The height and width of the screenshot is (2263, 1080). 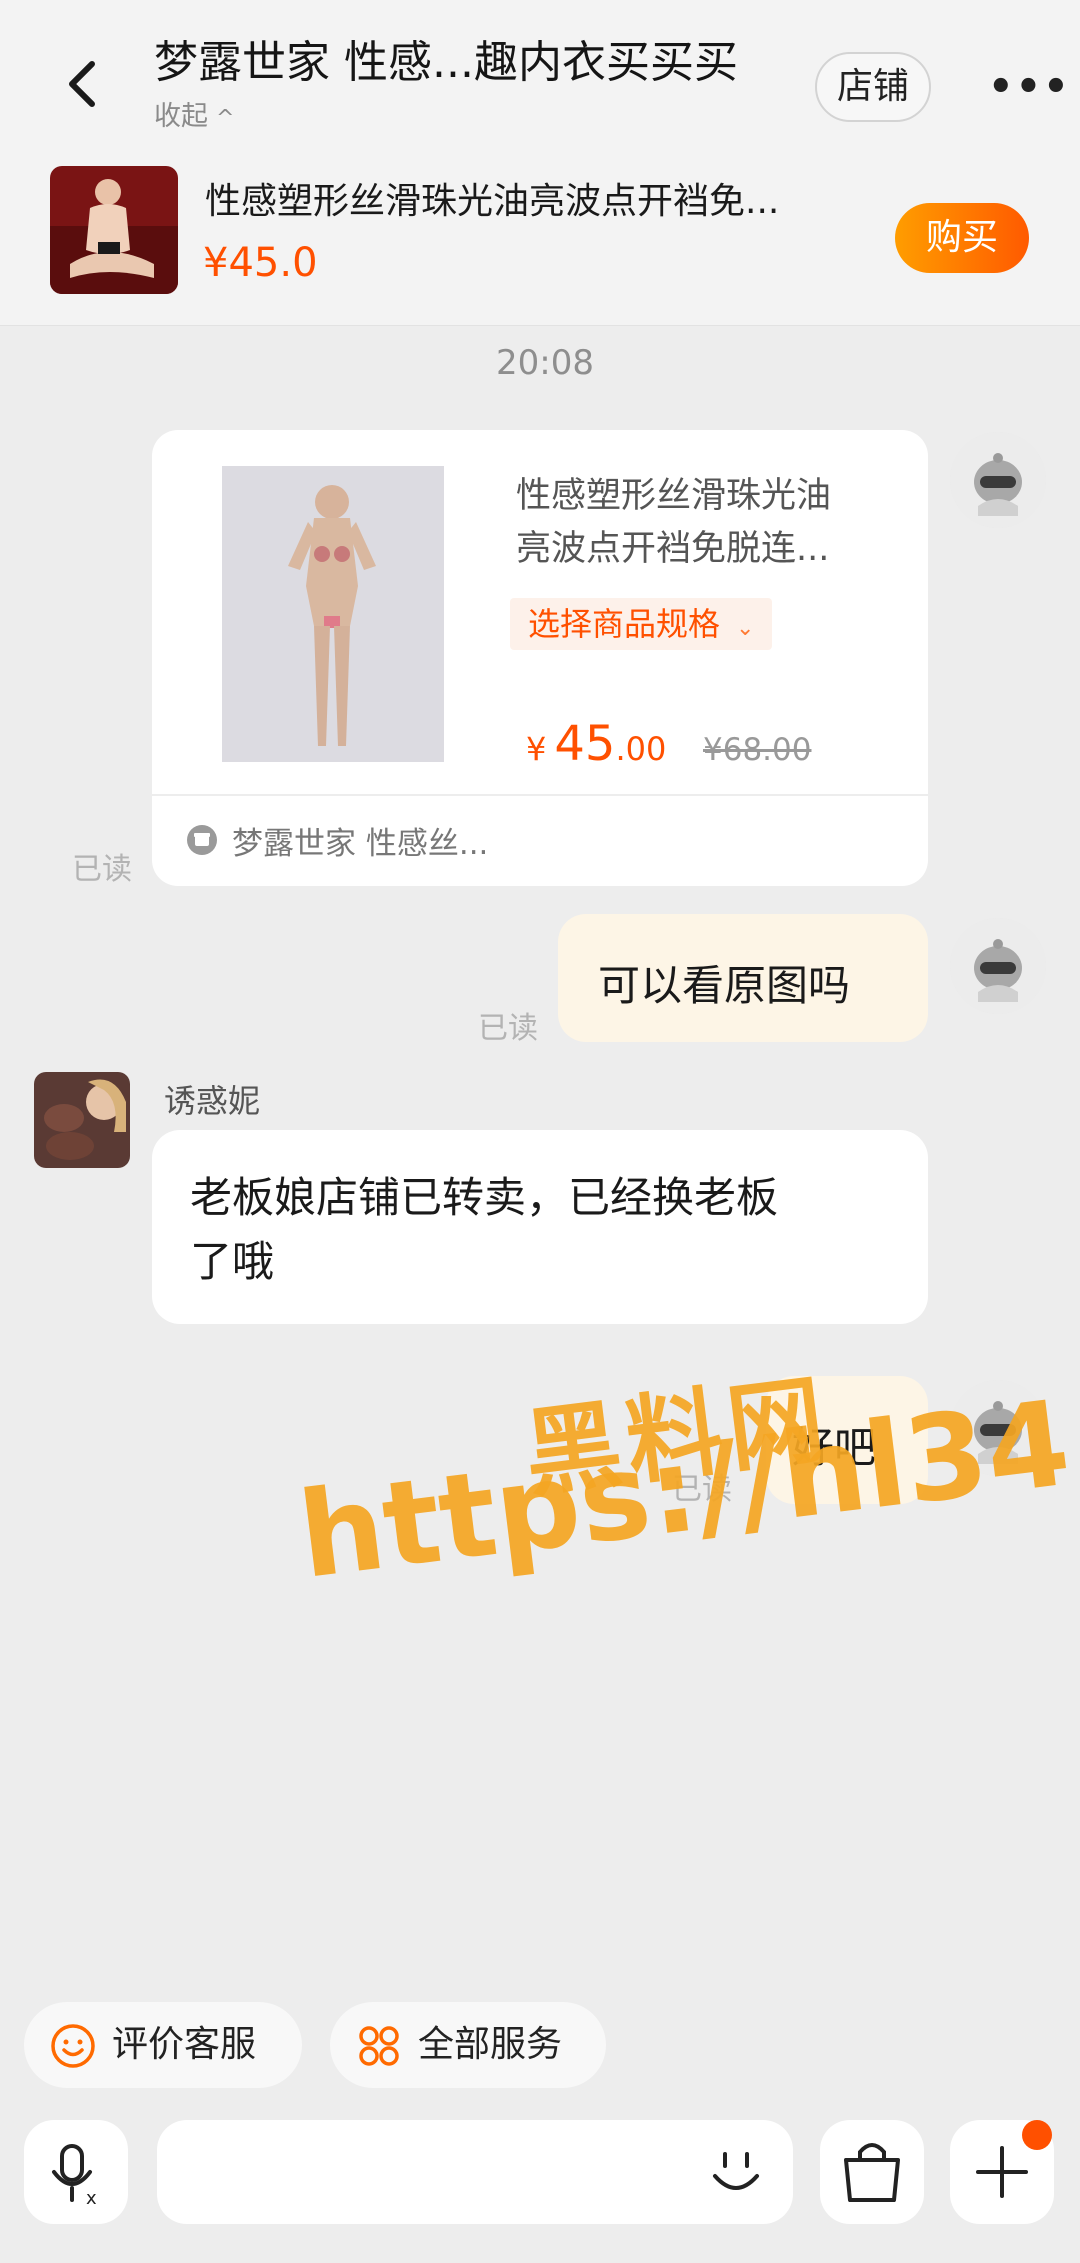 What do you see at coordinates (1028, 87) in the screenshot?
I see `more-options-button: •••` at bounding box center [1028, 87].